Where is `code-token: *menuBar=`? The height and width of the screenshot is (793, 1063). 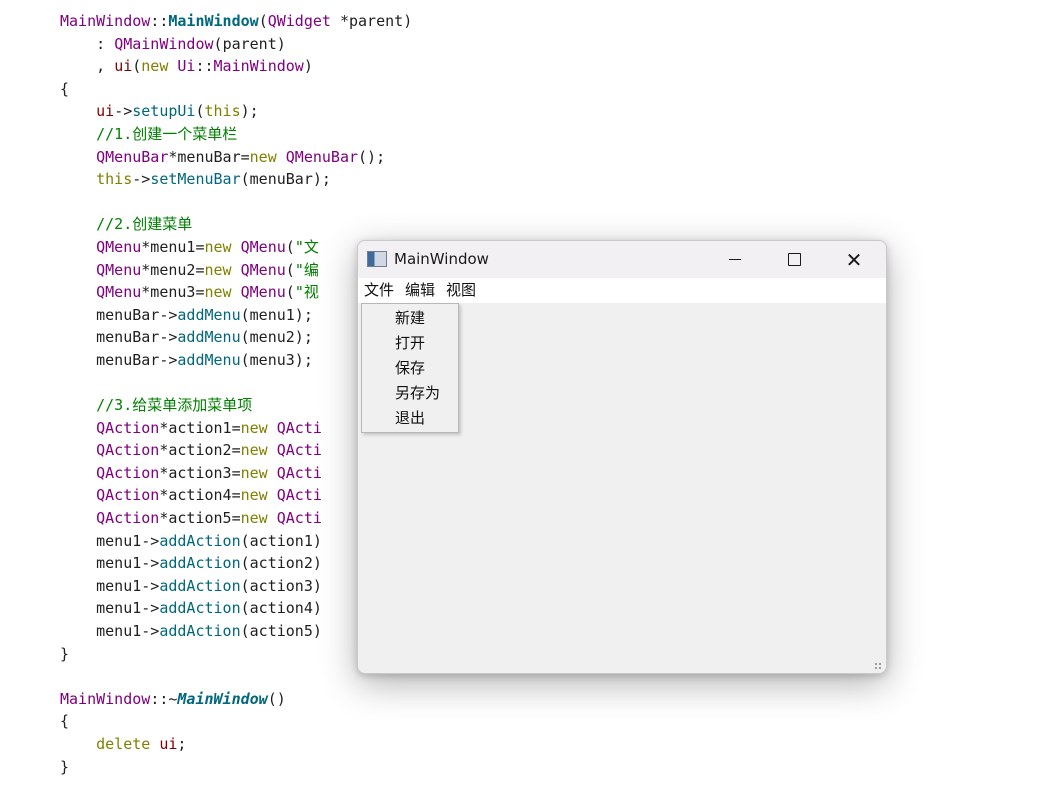 code-token: *menuBar= is located at coordinates (209, 156).